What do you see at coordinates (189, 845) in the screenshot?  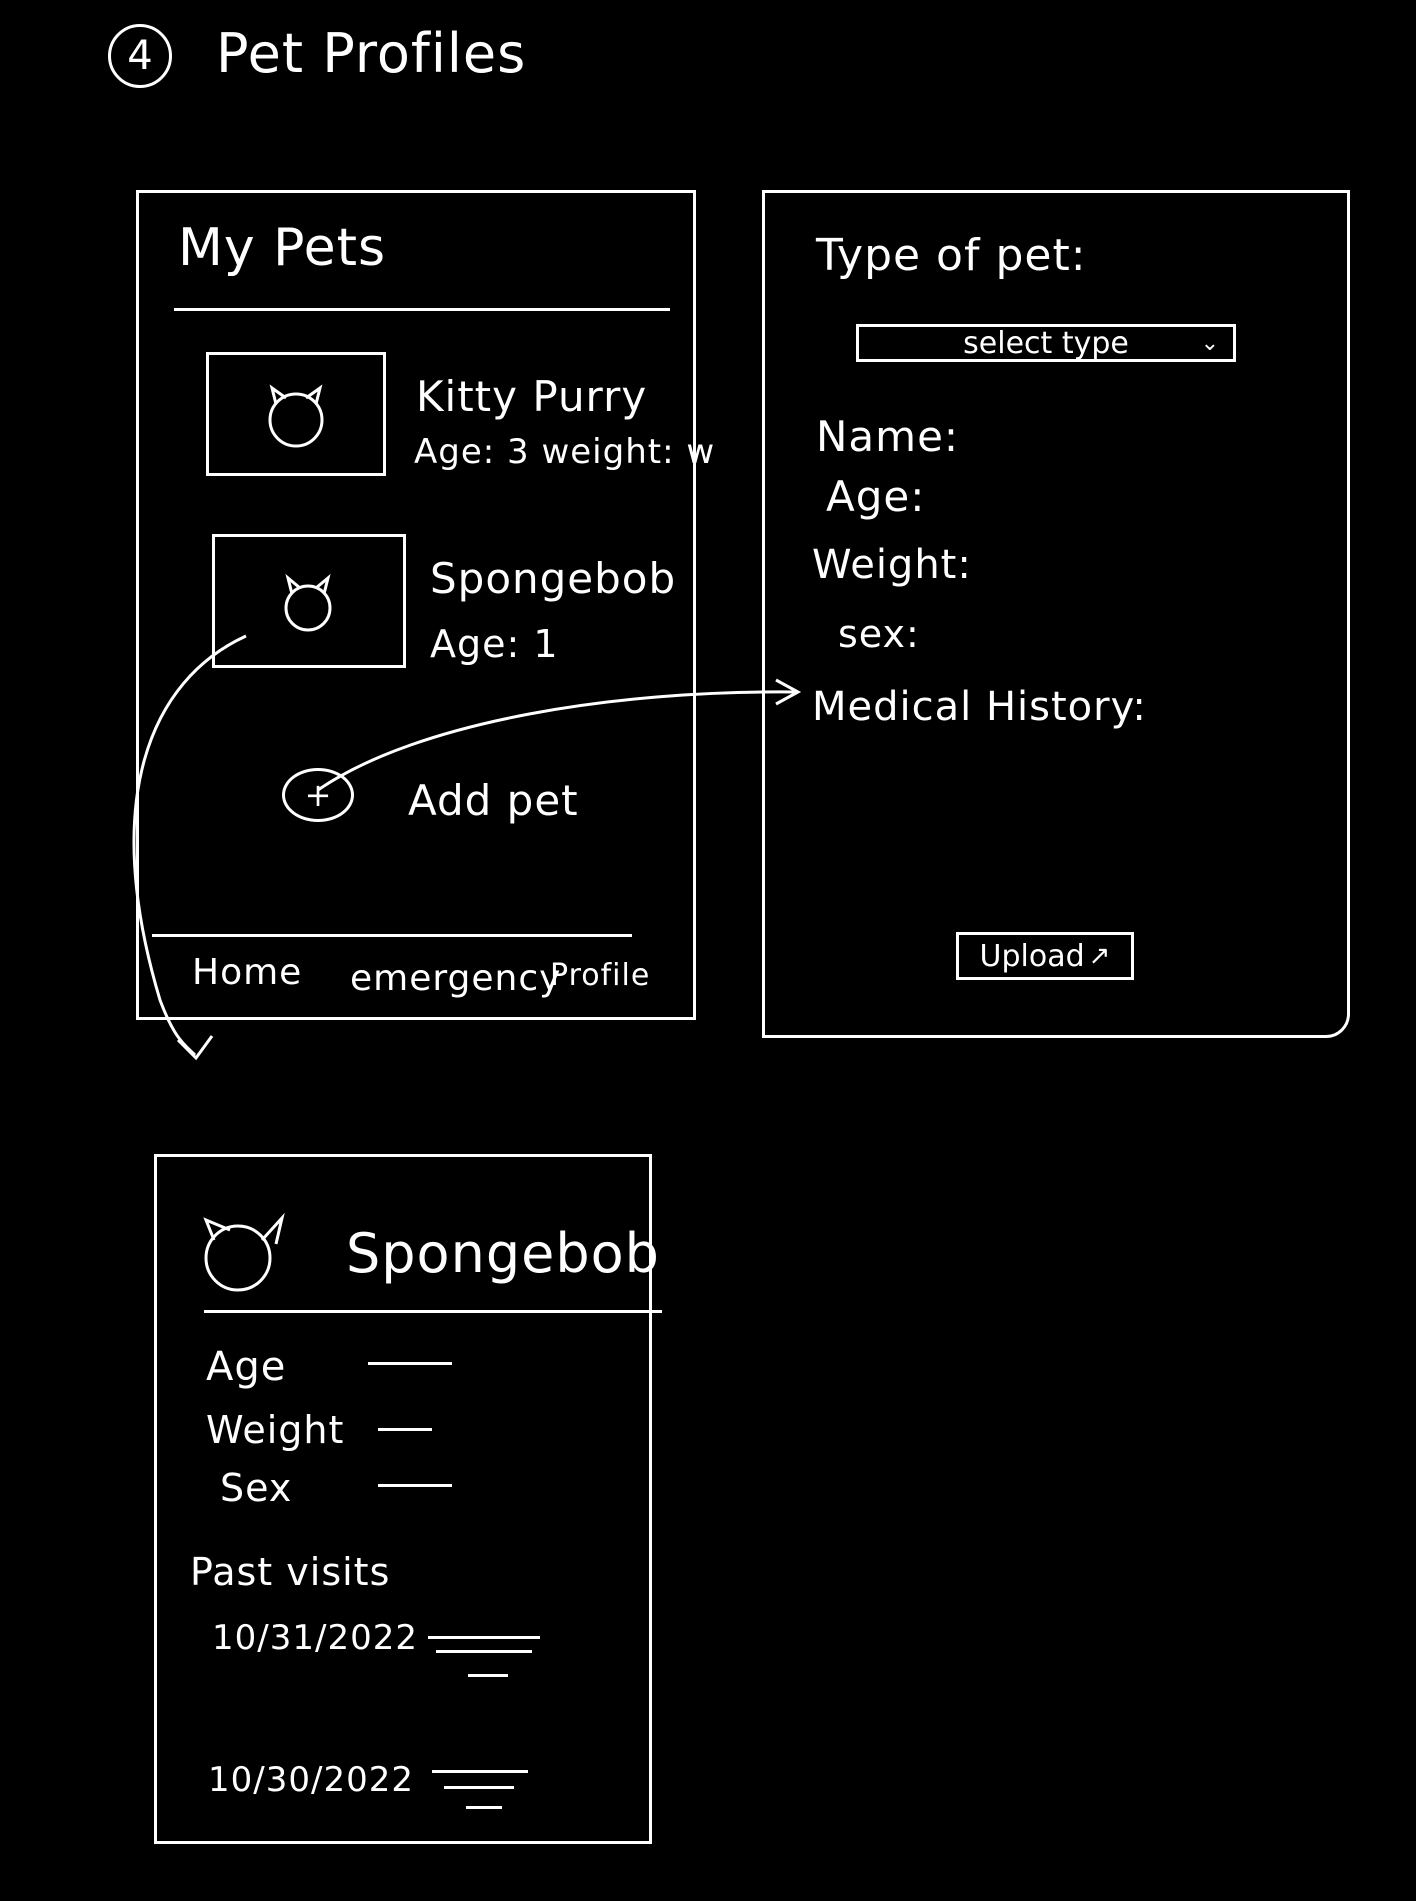 I see `arrow-pet-to-detail` at bounding box center [189, 845].